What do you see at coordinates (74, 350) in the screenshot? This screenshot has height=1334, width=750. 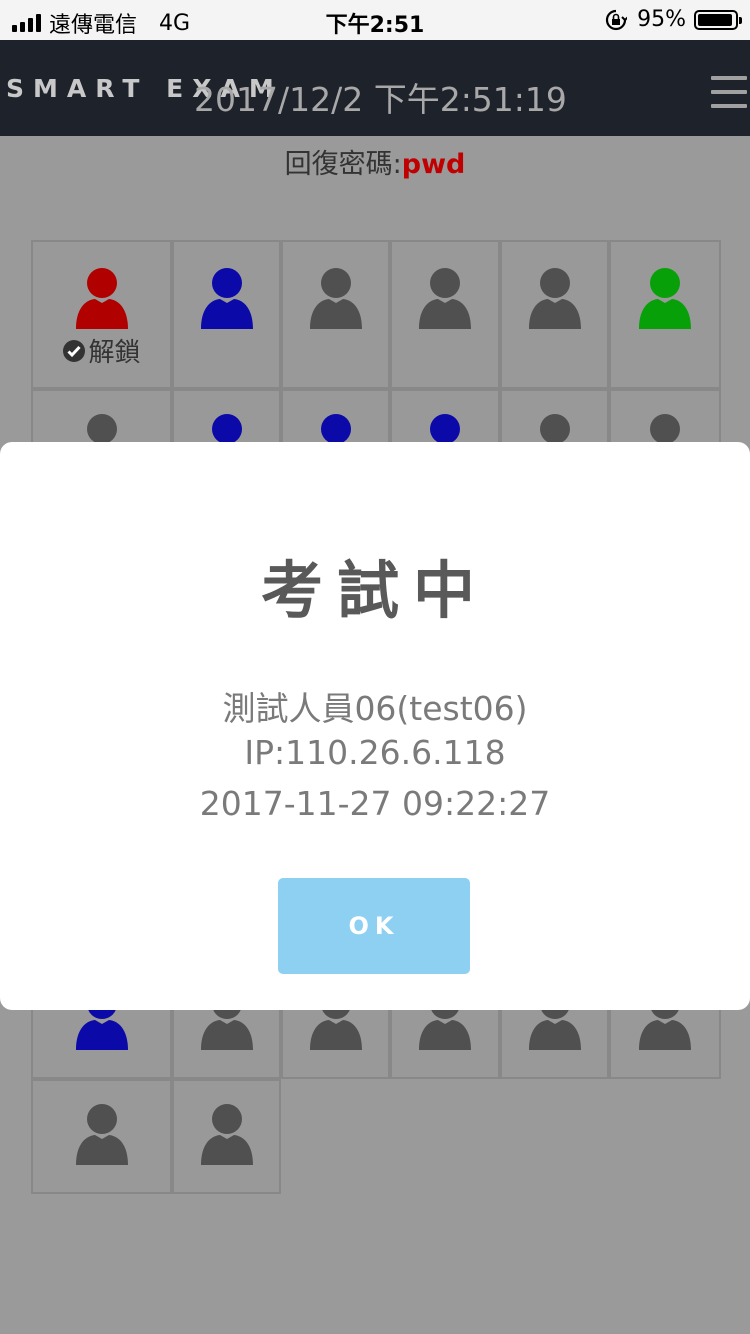 I see `check-circle-icon` at bounding box center [74, 350].